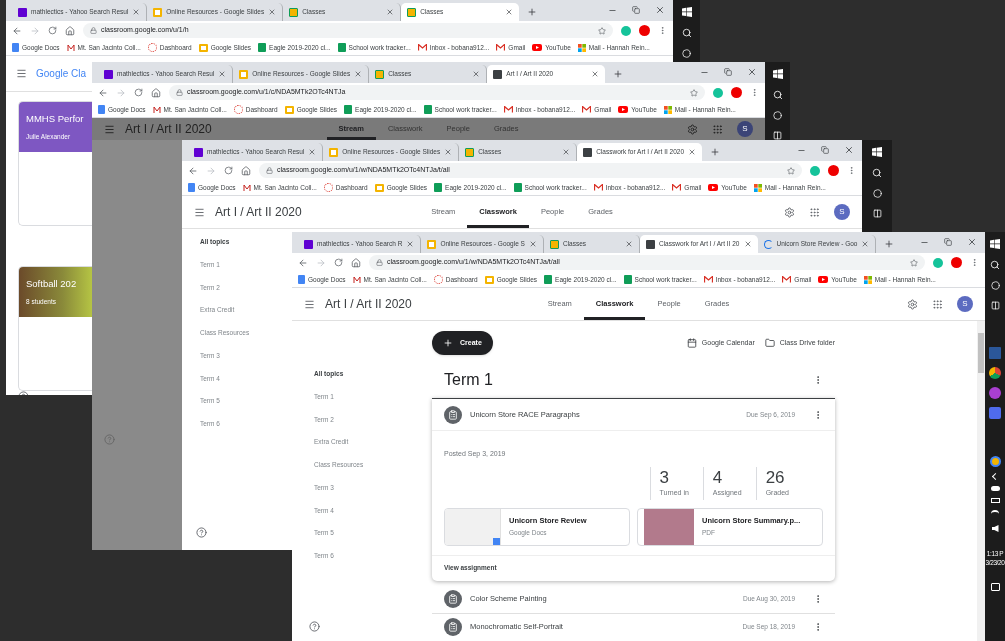 The image size is (1005, 641). Describe the element at coordinates (981, 481) in the screenshot. I see `scrollbar` at that location.